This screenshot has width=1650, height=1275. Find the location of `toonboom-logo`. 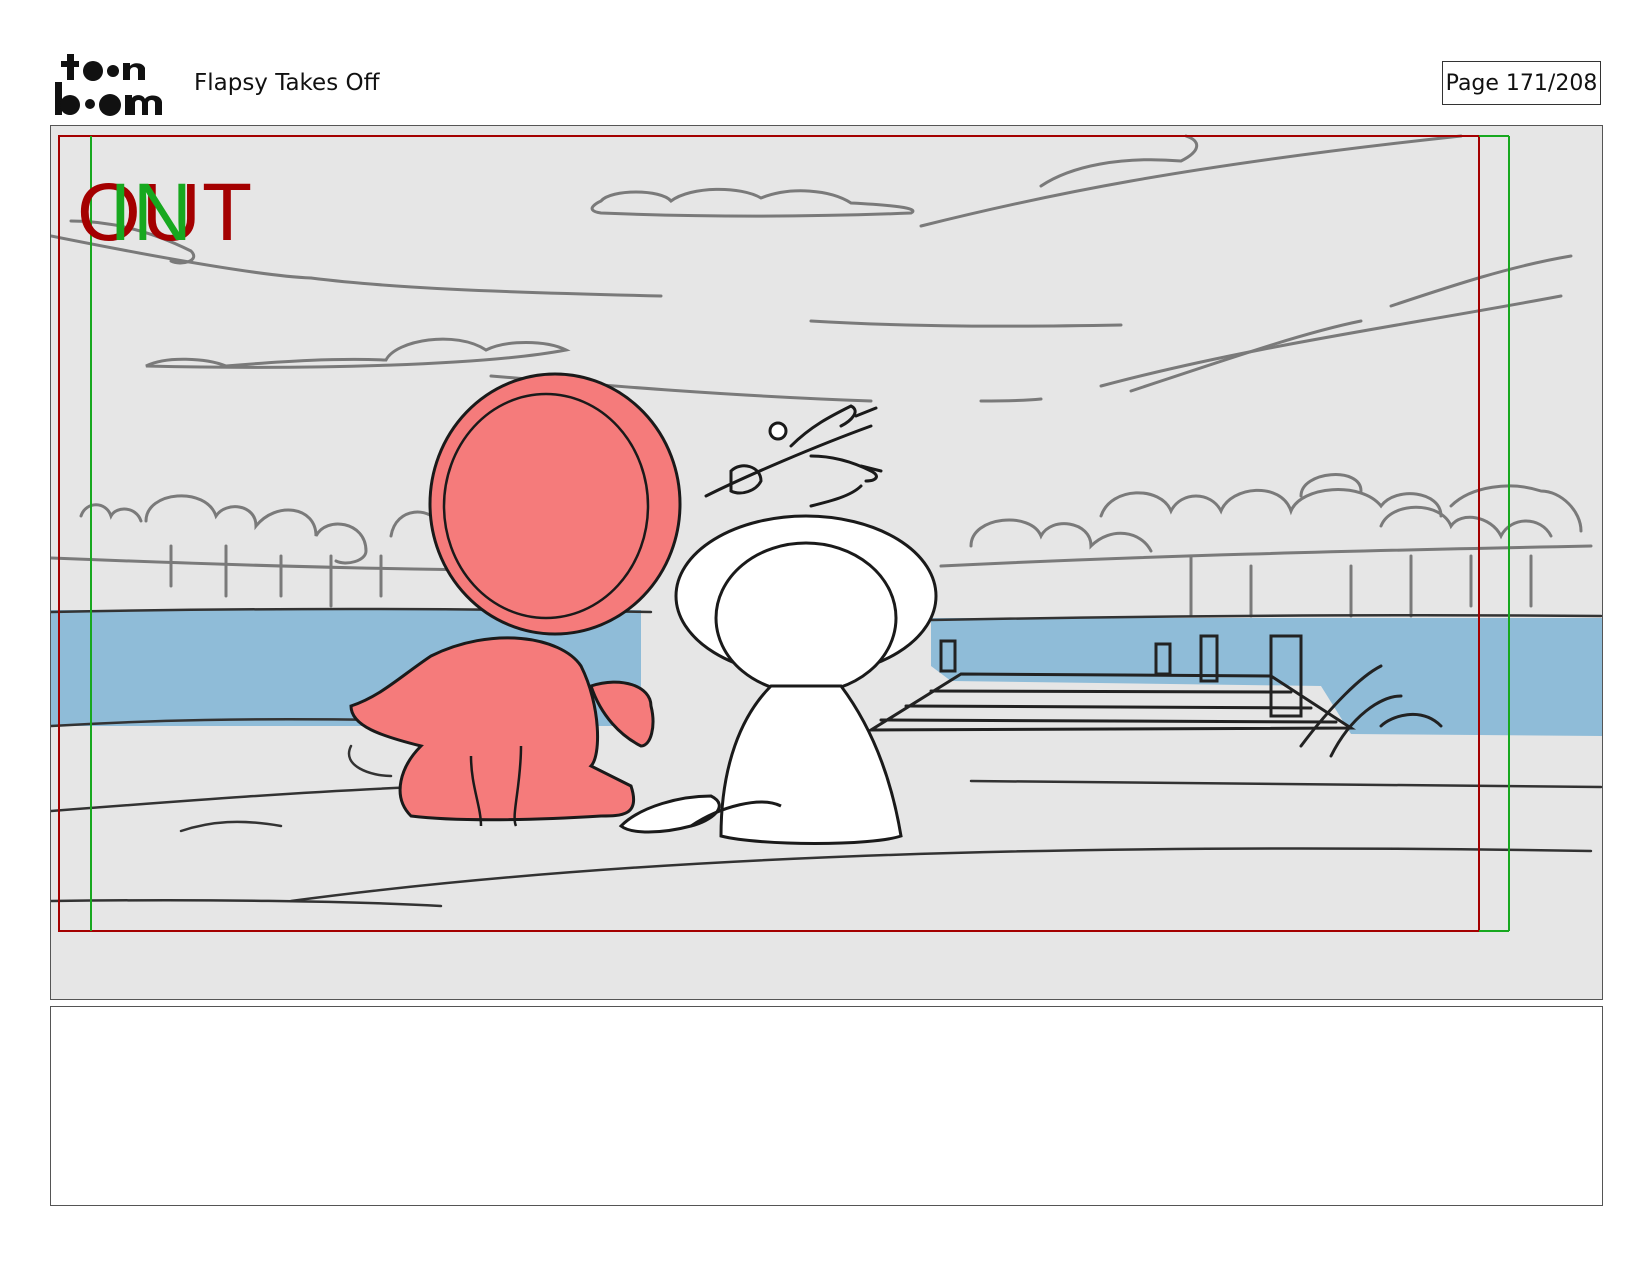

toonboom-logo is located at coordinates (108, 85).